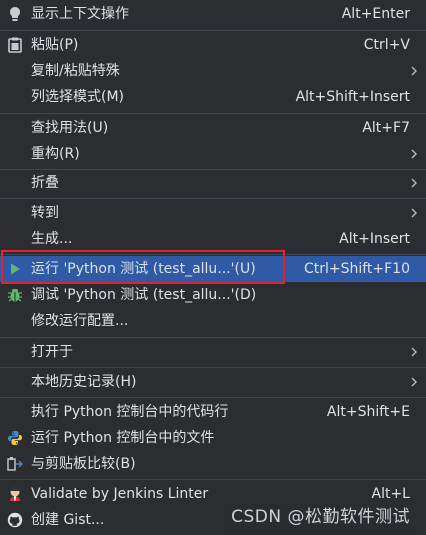 The image size is (426, 535). What do you see at coordinates (213, 183) in the screenshot?
I see `menu-item-folding: 折叠` at bounding box center [213, 183].